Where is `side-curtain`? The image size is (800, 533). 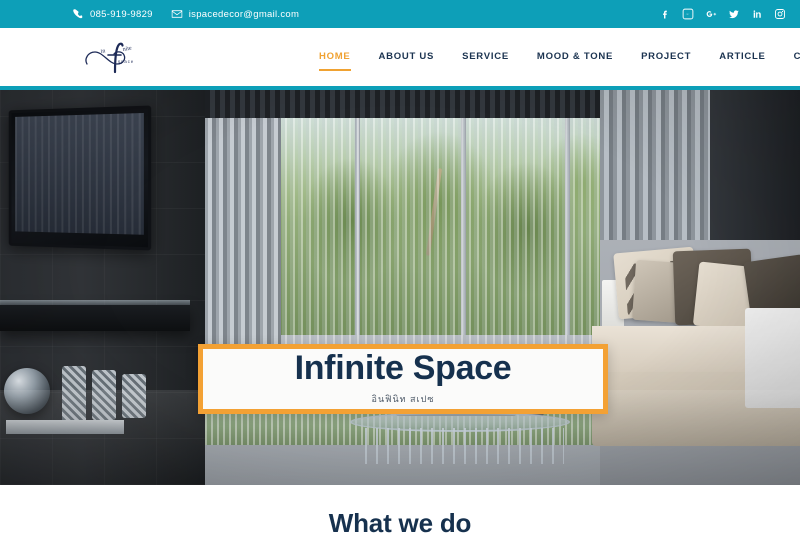 side-curtain is located at coordinates (243, 227).